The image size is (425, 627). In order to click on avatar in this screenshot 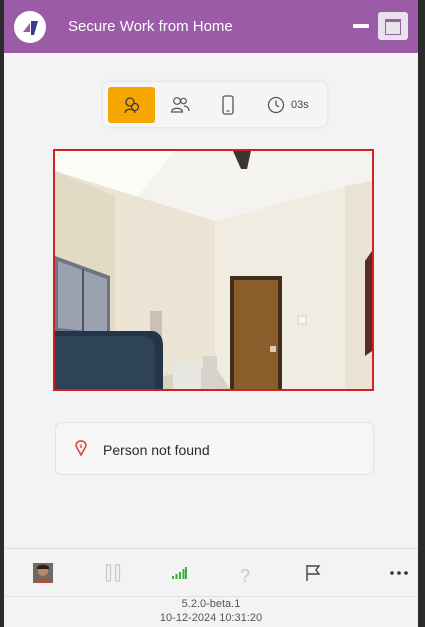, I will do `click(43, 573)`.